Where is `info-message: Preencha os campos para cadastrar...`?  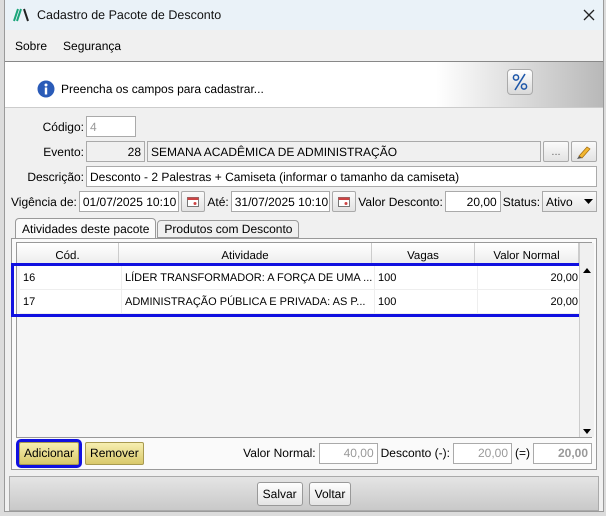 info-message: Preencha os campos para cadastrar... is located at coordinates (163, 89).